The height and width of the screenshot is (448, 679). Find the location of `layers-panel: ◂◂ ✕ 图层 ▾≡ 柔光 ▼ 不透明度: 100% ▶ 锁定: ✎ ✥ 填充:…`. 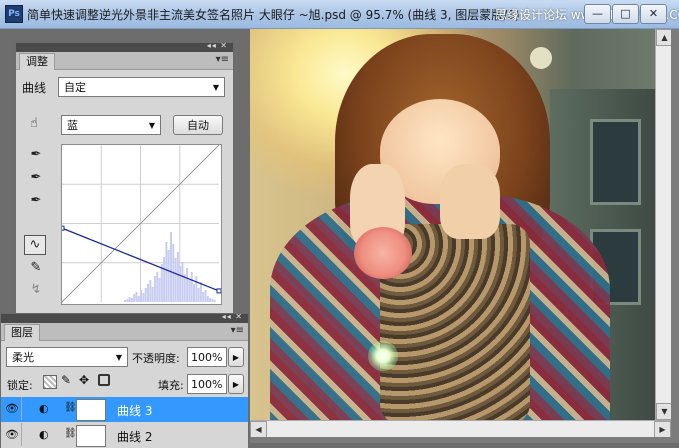

layers-panel: ◂◂ ✕ 图层 ▾≡ 柔光 ▼ 不透明度: 100% ▶ 锁定: ✎ ✥ 填充:… is located at coordinates (124, 380).